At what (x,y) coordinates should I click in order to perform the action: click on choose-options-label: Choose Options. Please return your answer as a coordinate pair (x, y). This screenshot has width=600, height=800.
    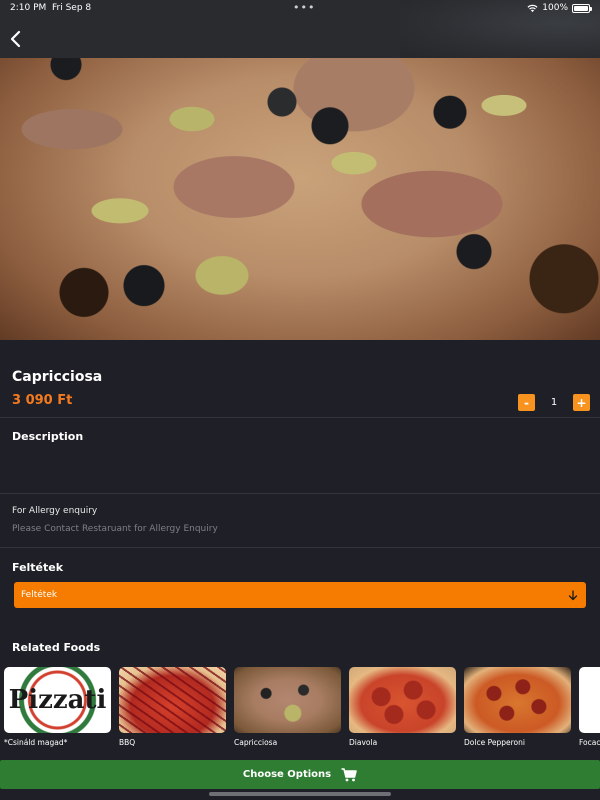
    Looking at the image, I should click on (287, 774).